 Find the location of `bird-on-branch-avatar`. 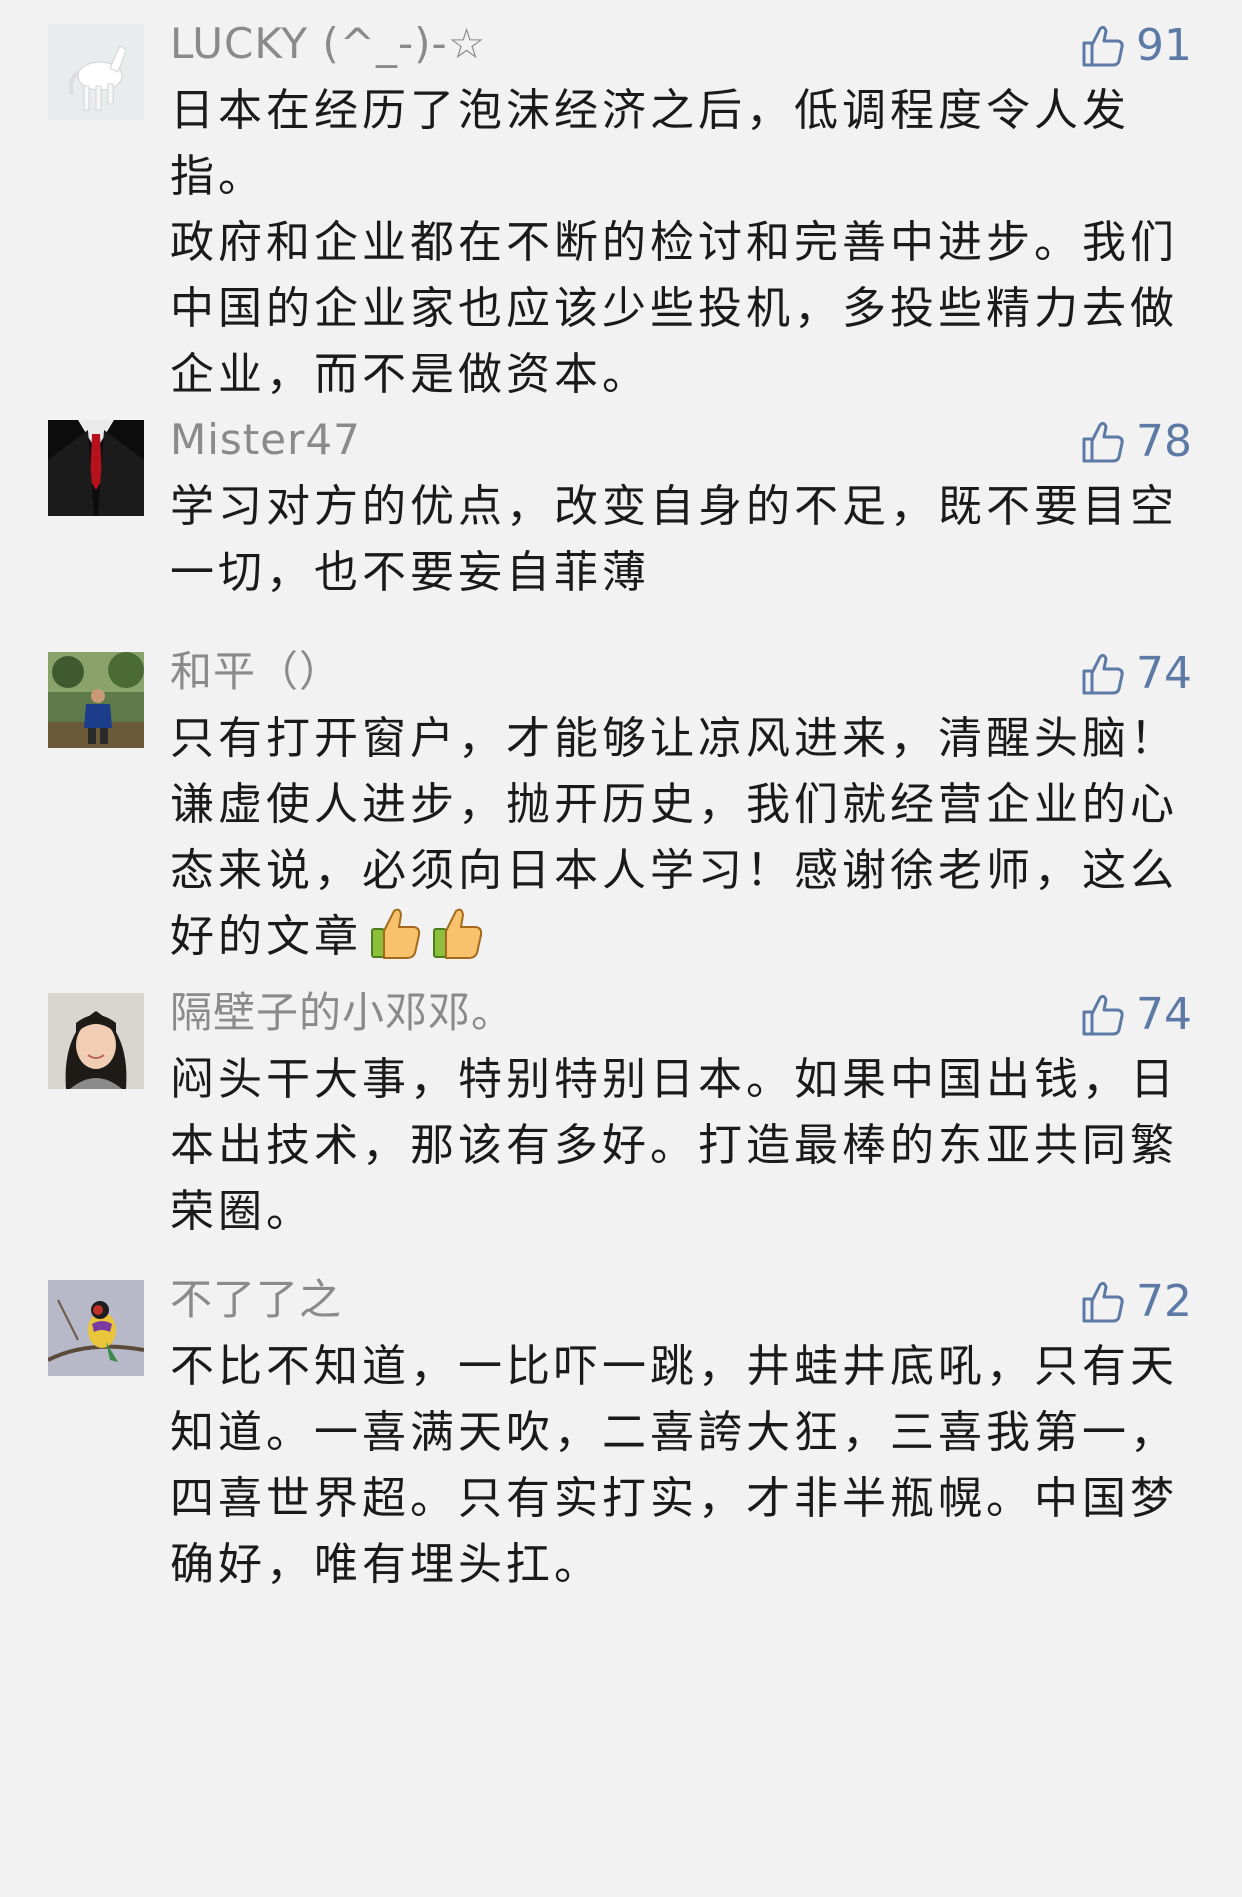

bird-on-branch-avatar is located at coordinates (96, 1328).